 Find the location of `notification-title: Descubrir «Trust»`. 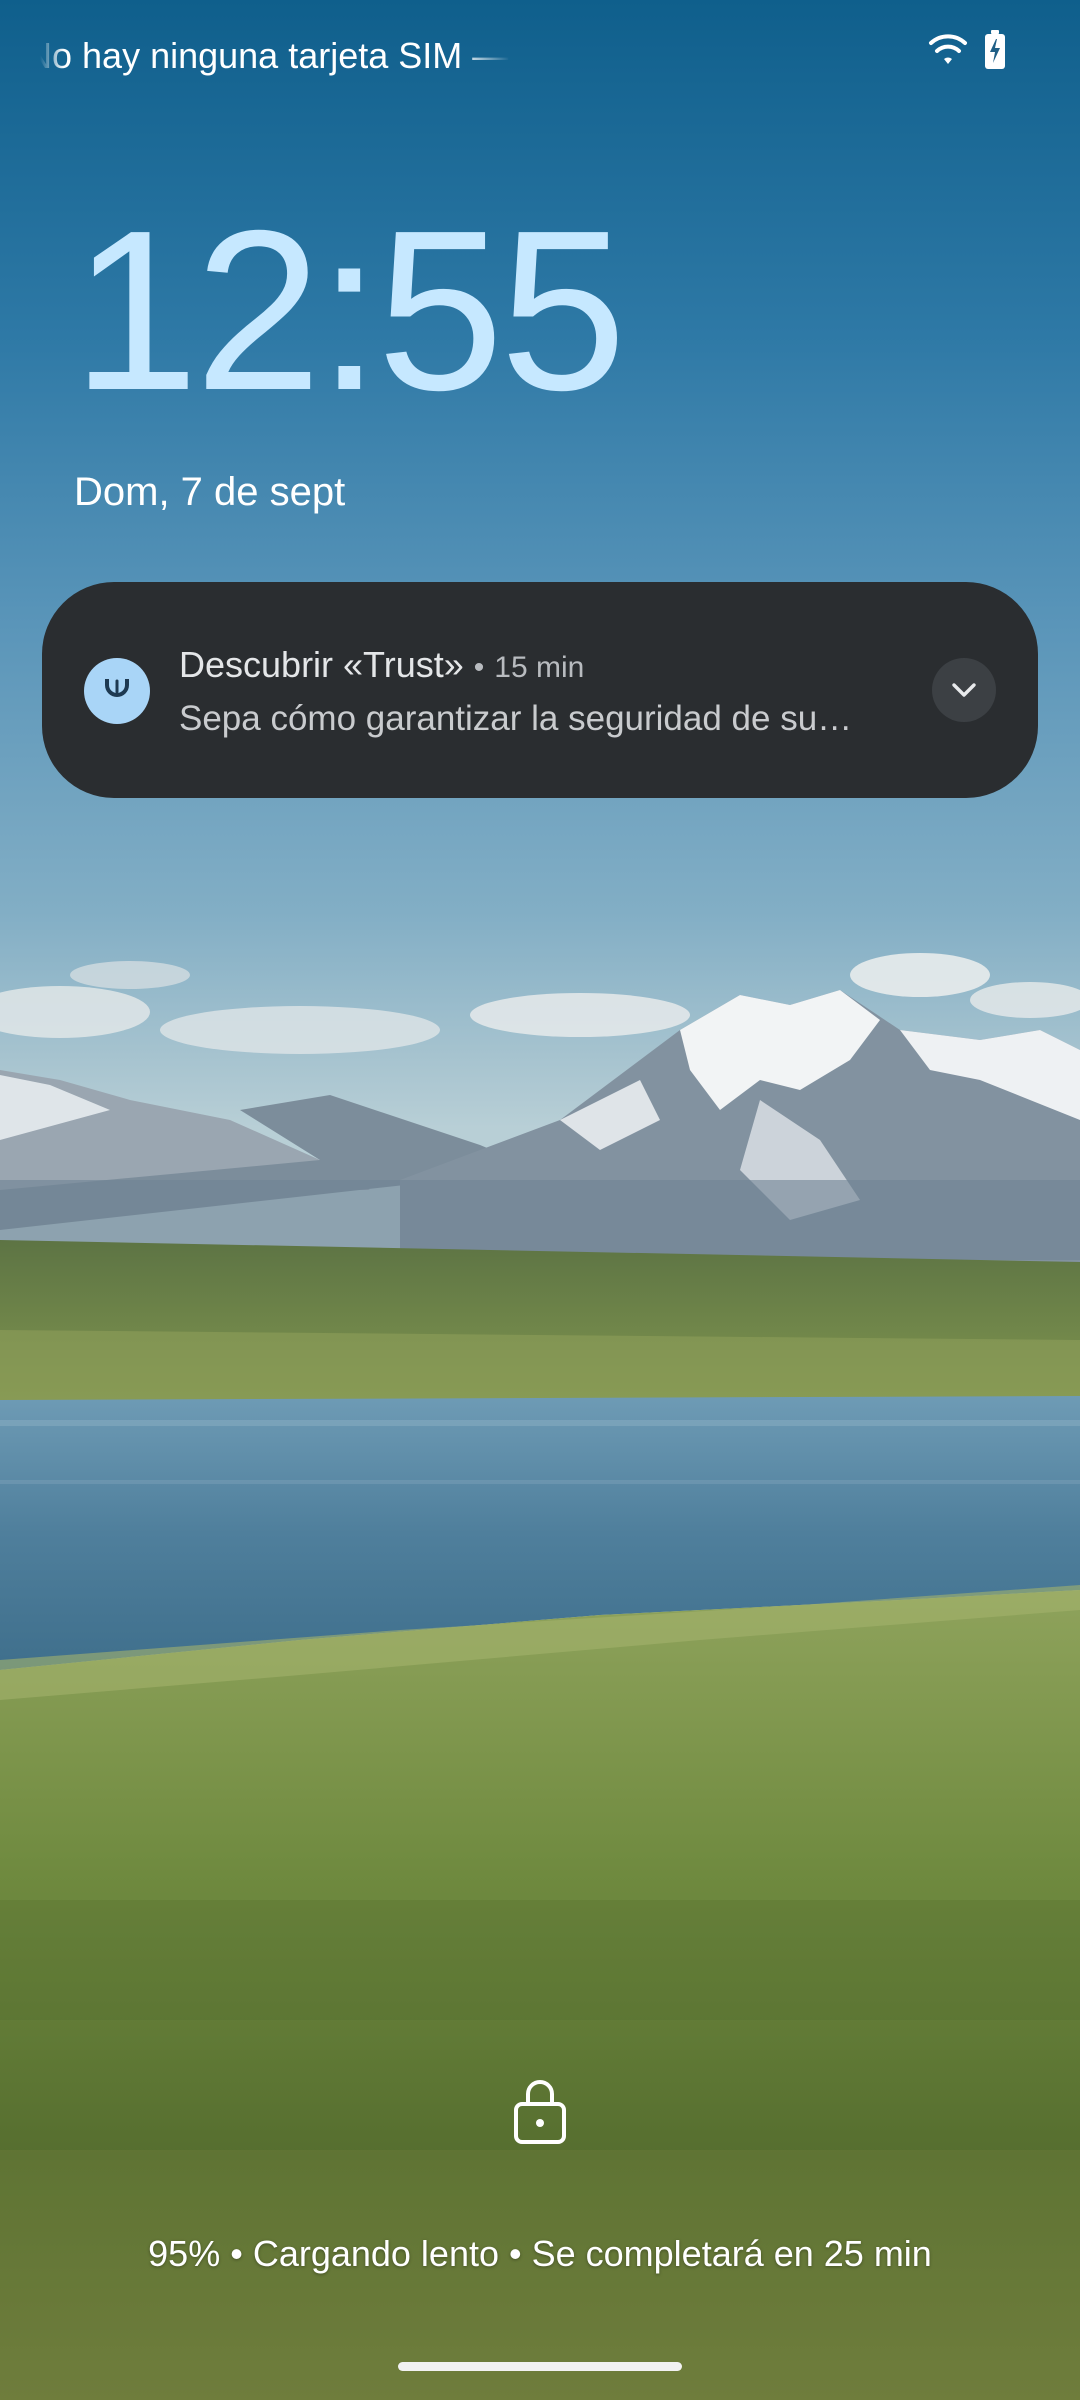

notification-title: Descubrir «Trust» is located at coordinates (321, 664).